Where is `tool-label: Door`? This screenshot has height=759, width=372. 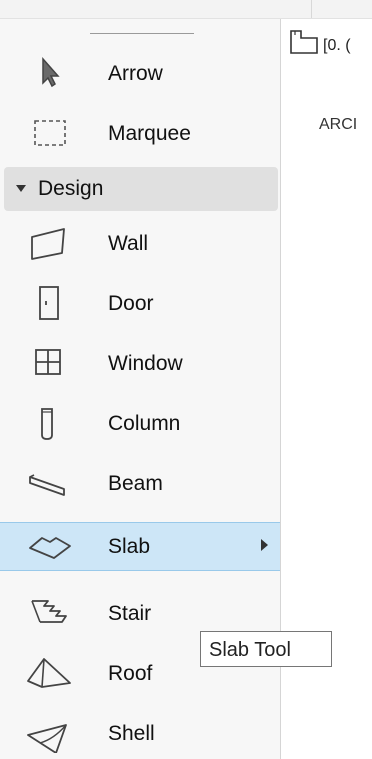
tool-label: Door is located at coordinates (131, 303).